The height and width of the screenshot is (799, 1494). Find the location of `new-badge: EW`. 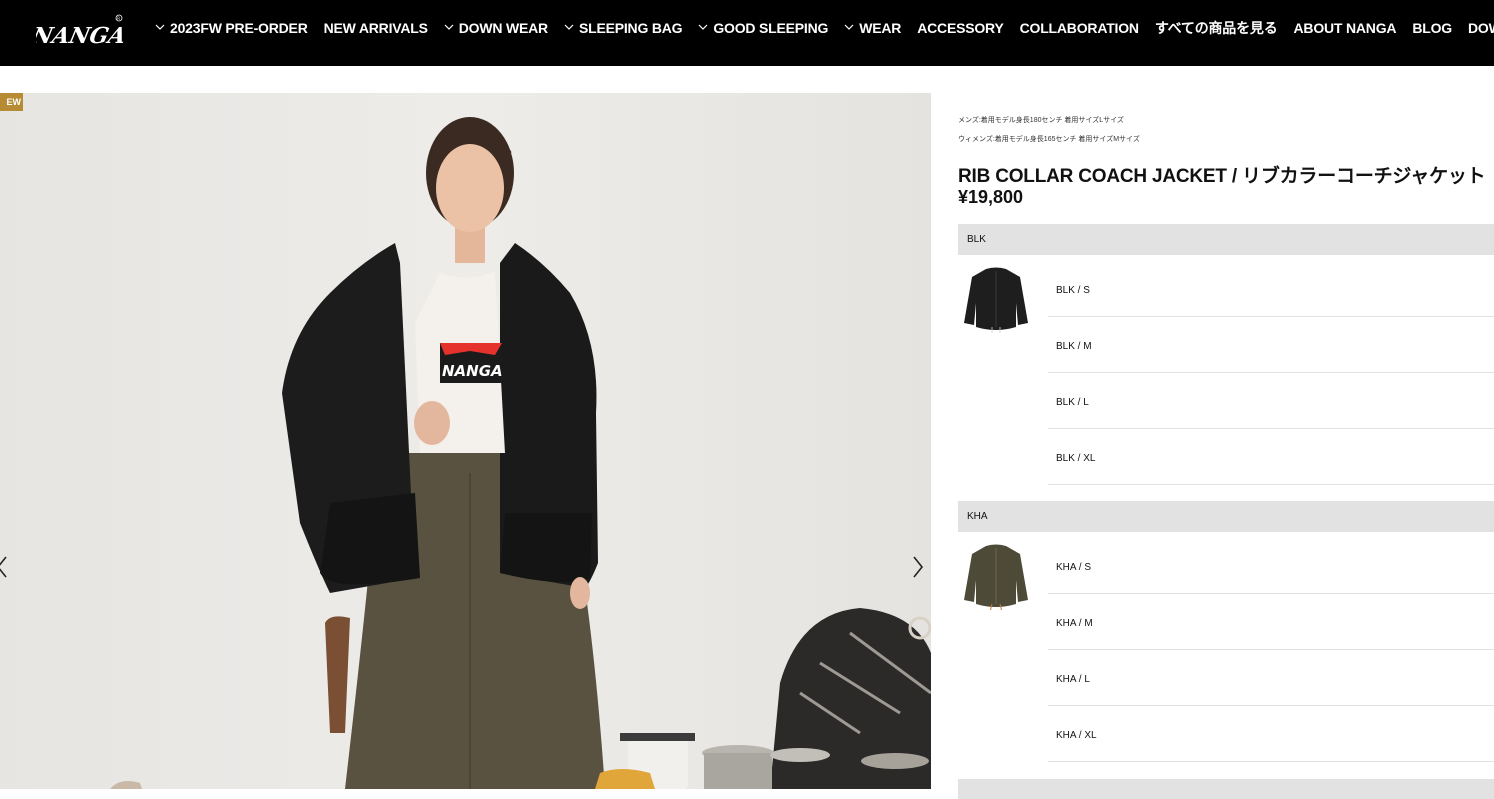

new-badge: EW is located at coordinates (11, 102).